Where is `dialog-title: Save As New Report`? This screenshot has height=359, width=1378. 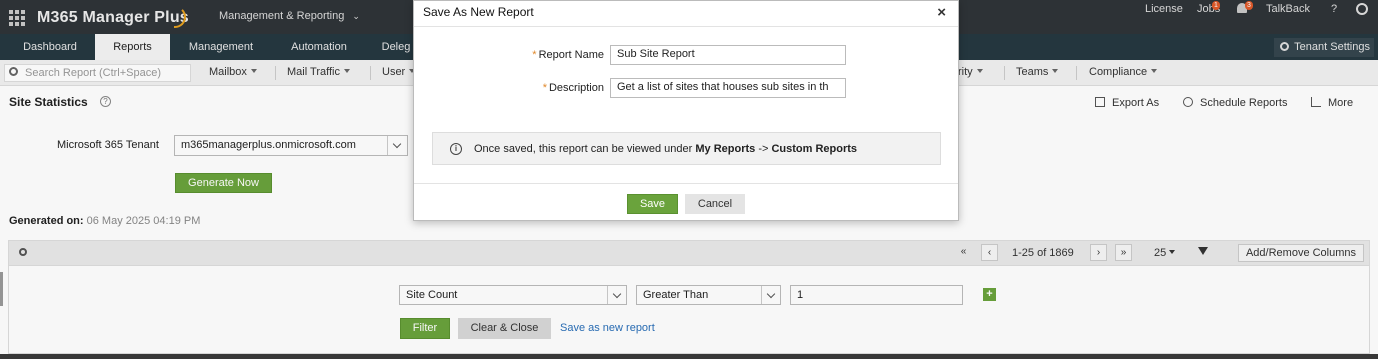
dialog-title: Save As New Report is located at coordinates (478, 12).